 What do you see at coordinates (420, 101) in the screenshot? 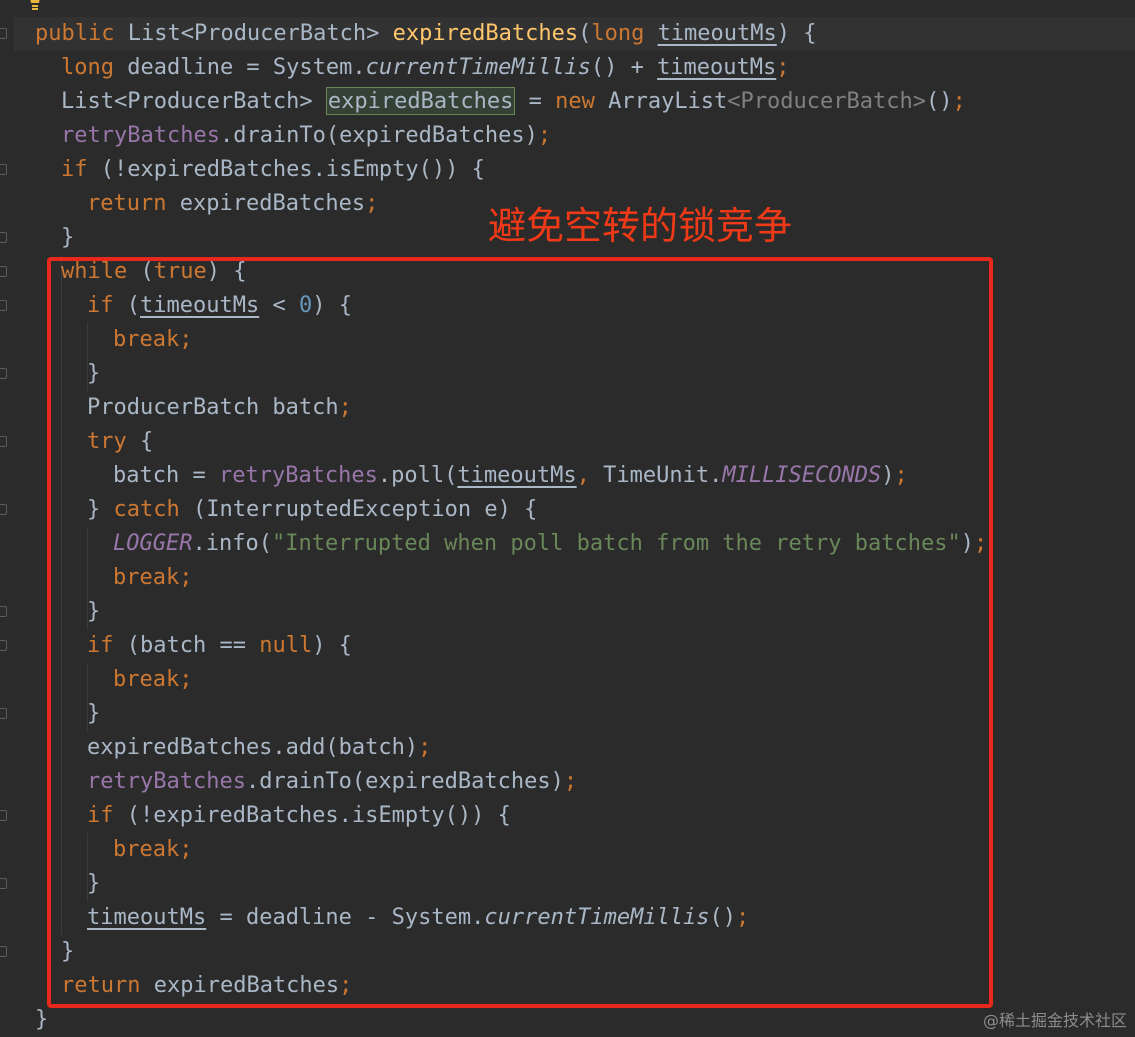
I see `highlighted-identifier: expiredBatches` at bounding box center [420, 101].